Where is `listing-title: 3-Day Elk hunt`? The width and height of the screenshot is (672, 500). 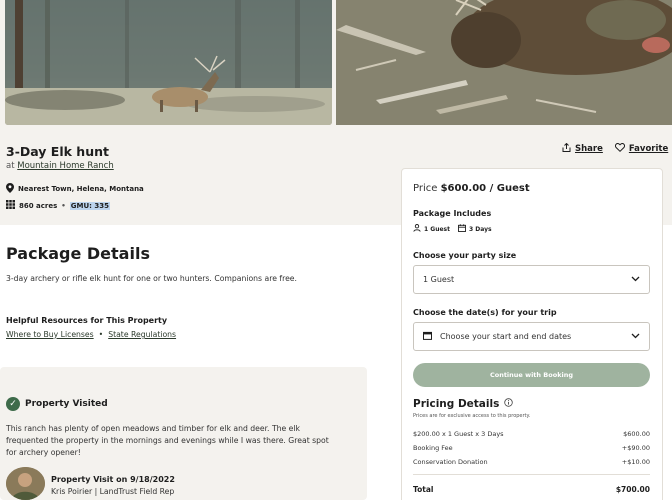
listing-title: 3-Day Elk hunt is located at coordinates (57, 151).